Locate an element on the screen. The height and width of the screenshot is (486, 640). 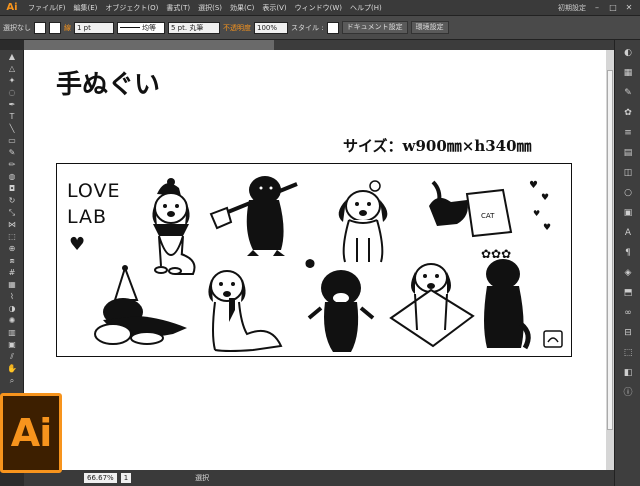
stroke-line-icon is located at coordinates (130, 27).